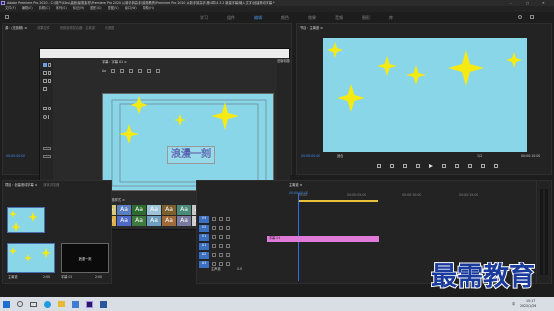 The image size is (554, 311). What do you see at coordinates (232, 219) in the screenshot?
I see `track-header: V3` at bounding box center [232, 219].